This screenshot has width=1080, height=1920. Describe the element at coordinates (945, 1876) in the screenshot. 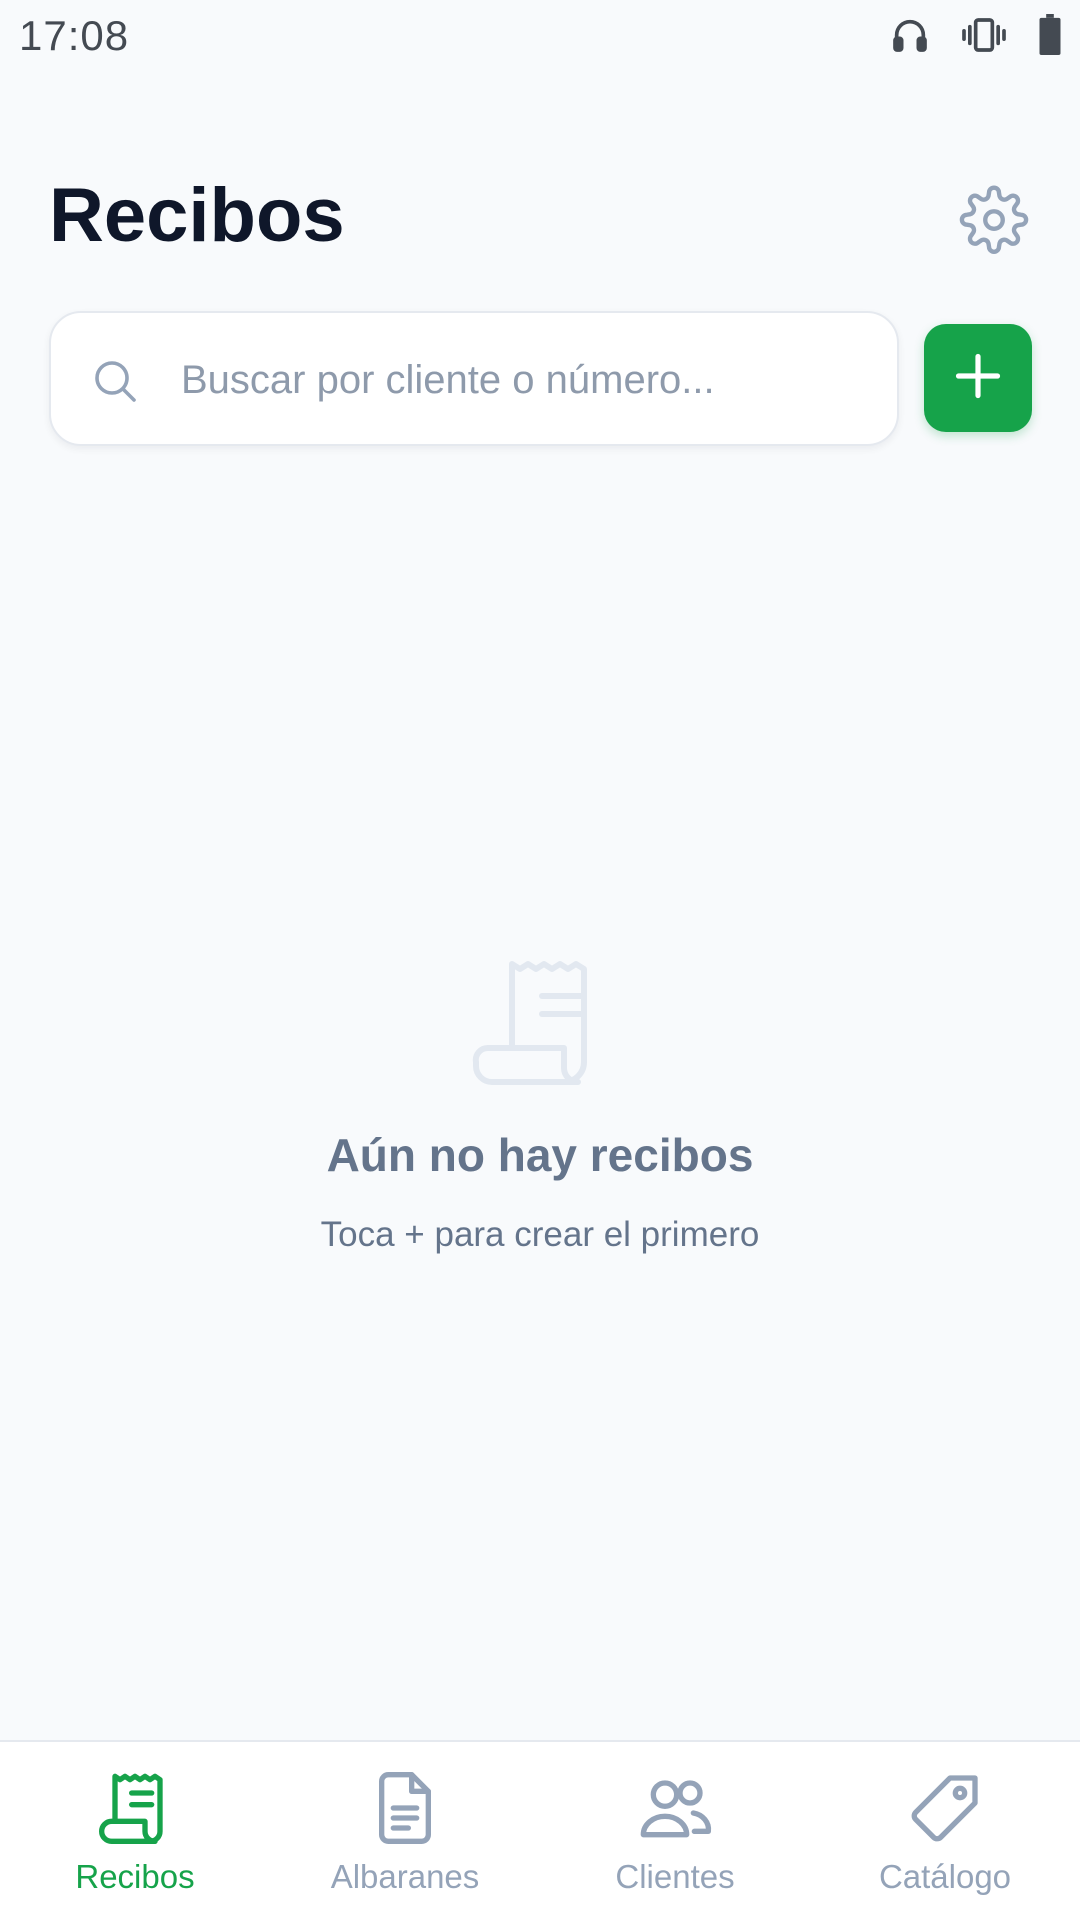

I see `nav-label-catalogo: Catálogo` at that location.